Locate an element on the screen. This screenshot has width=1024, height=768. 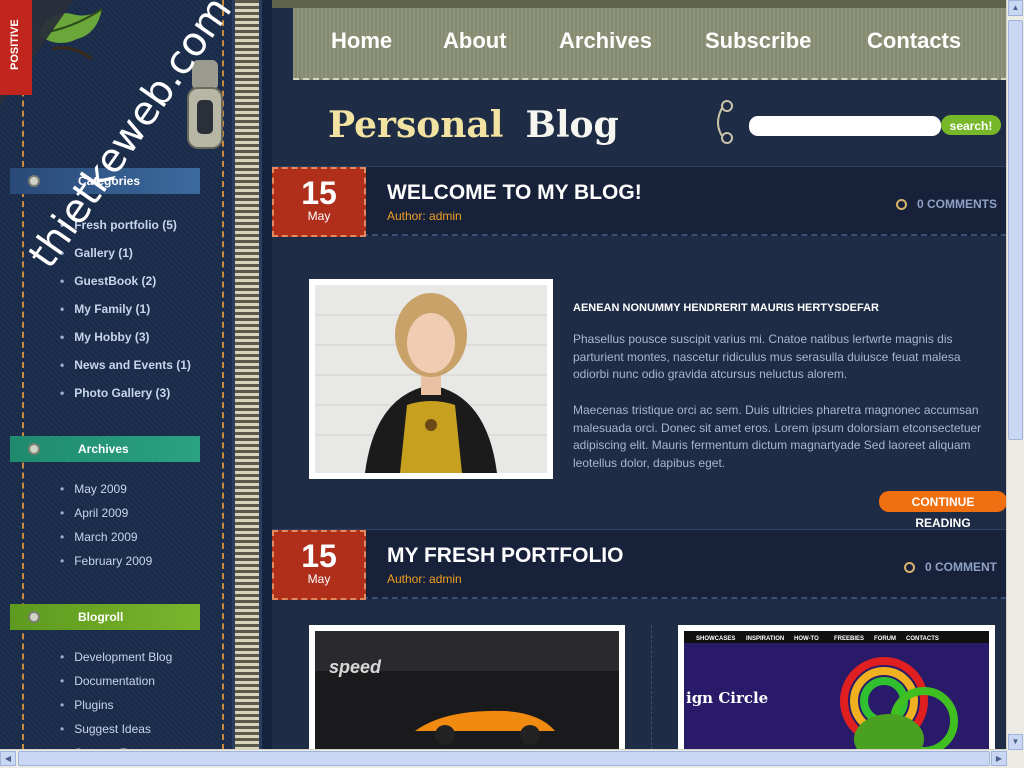
blogroll-widget-title: Blogroll is located at coordinates (105, 617).